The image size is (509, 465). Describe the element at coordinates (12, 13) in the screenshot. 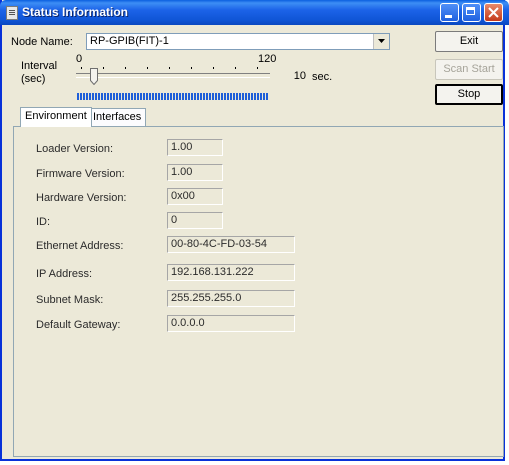

I see `window-icon` at that location.